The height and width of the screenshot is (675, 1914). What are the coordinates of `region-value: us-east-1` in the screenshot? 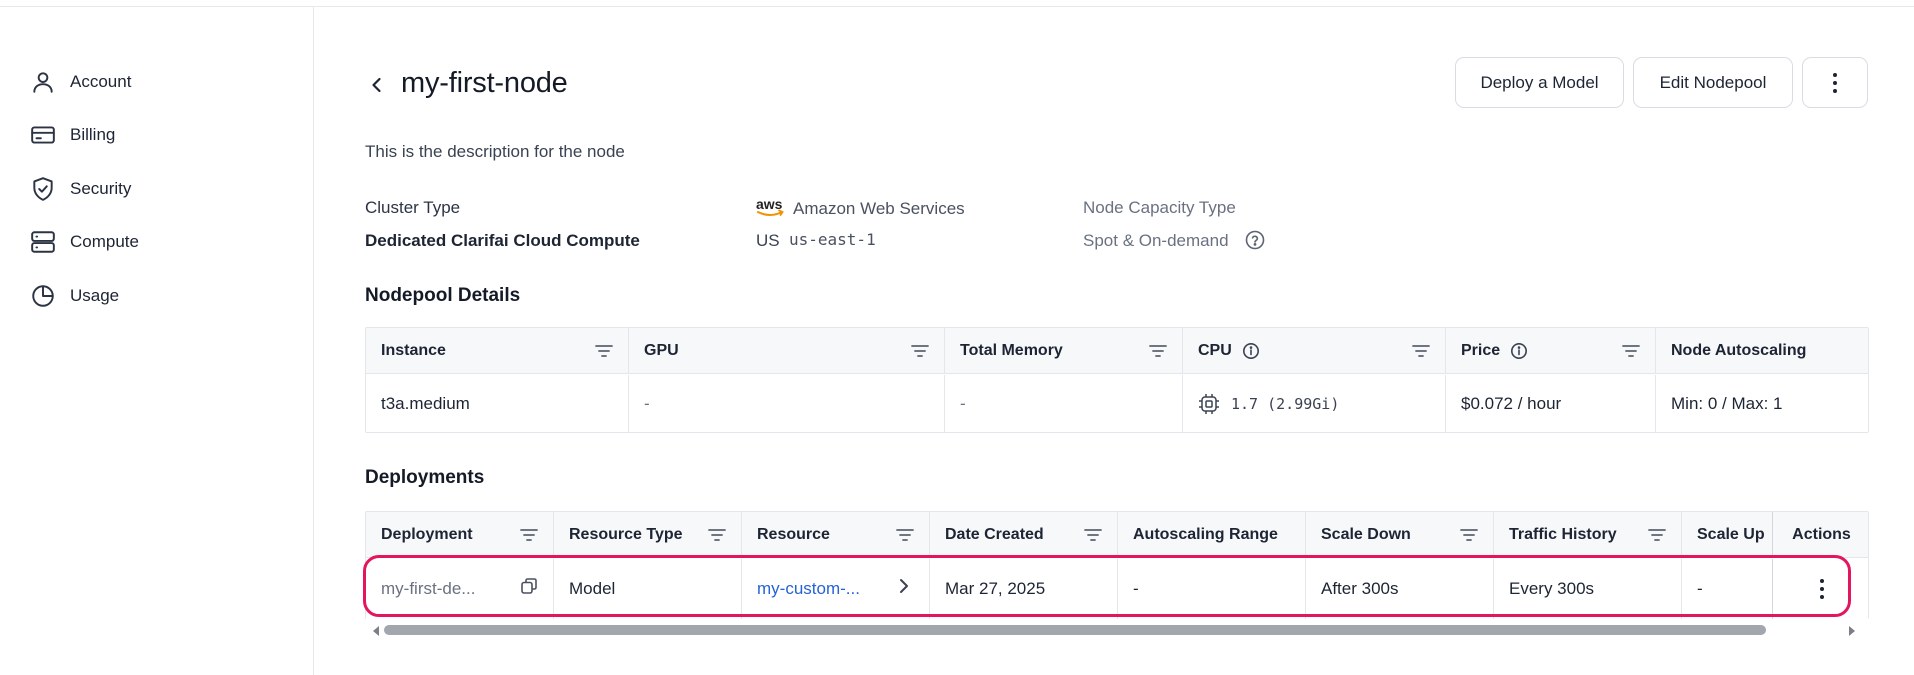 It's located at (832, 239).